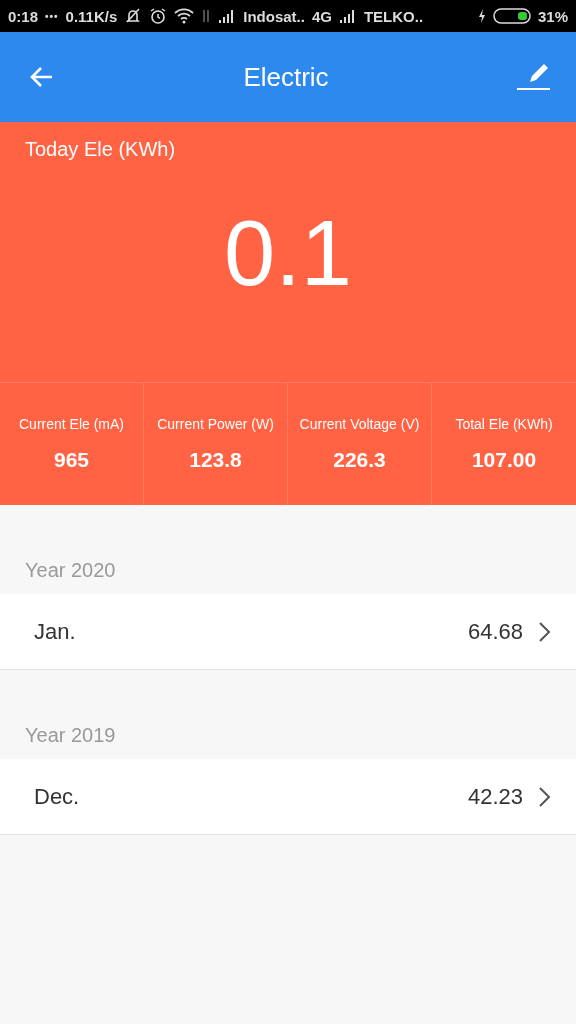  What do you see at coordinates (511, 16) in the screenshot?
I see `battery-icon` at bounding box center [511, 16].